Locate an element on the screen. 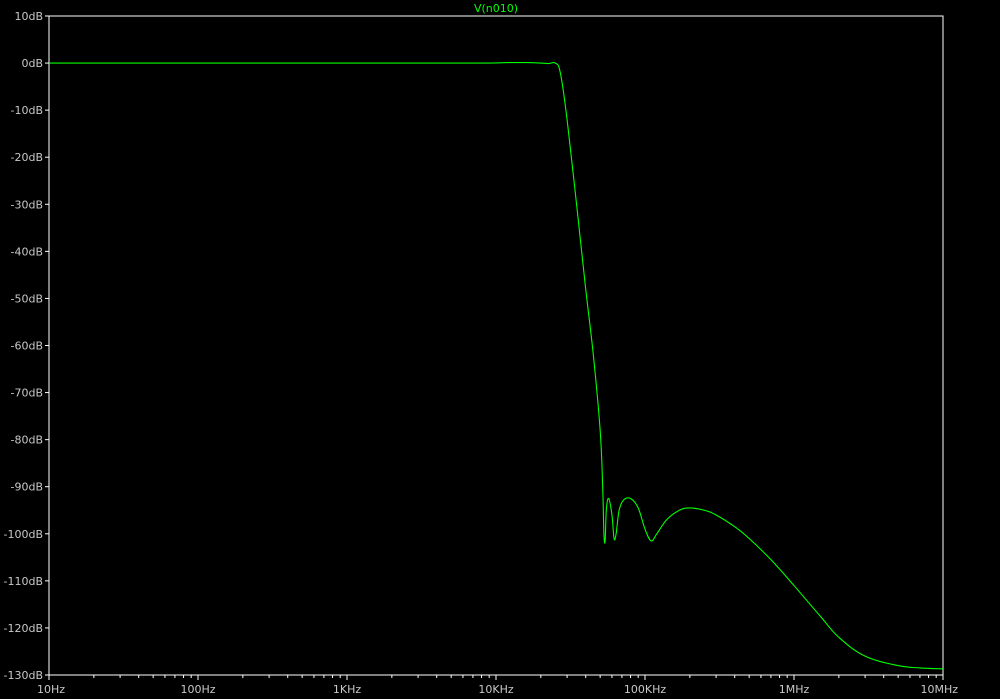 This screenshot has width=1000, height=699. y-tick-label: -90dB is located at coordinates (27, 487).